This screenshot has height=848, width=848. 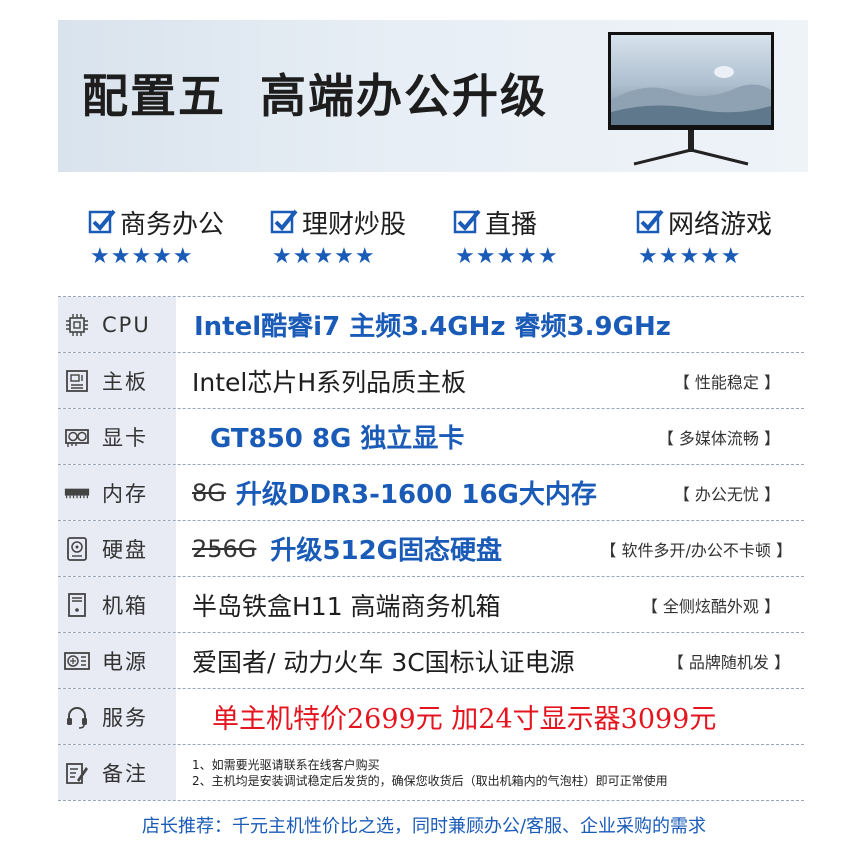 I want to click on memory-value: 升级DDR3-1600 16G大内存, so click(x=416, y=495).